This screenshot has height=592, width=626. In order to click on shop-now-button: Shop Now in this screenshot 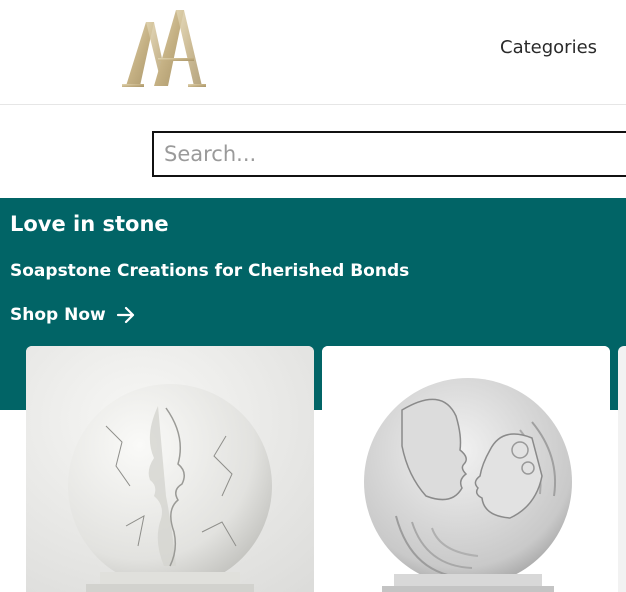, I will do `click(73, 315)`.